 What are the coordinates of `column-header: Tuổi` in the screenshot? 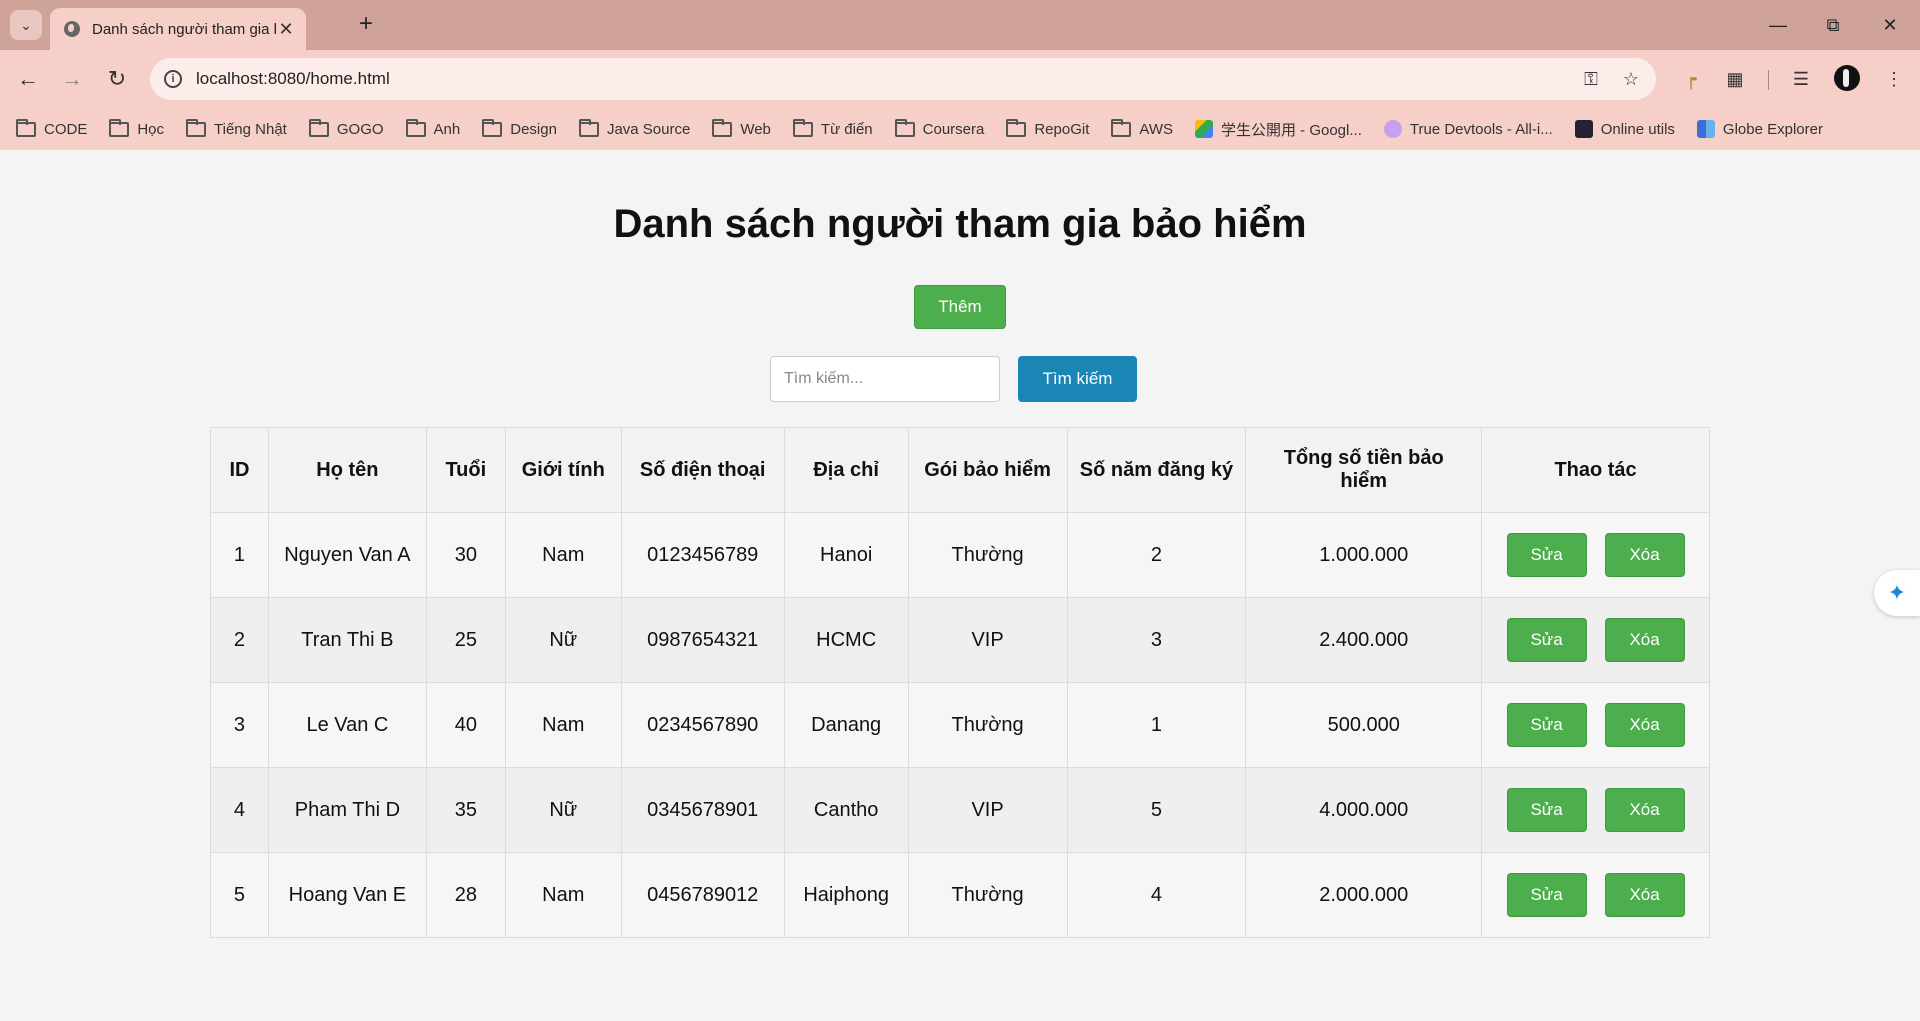 It's located at (465, 470).